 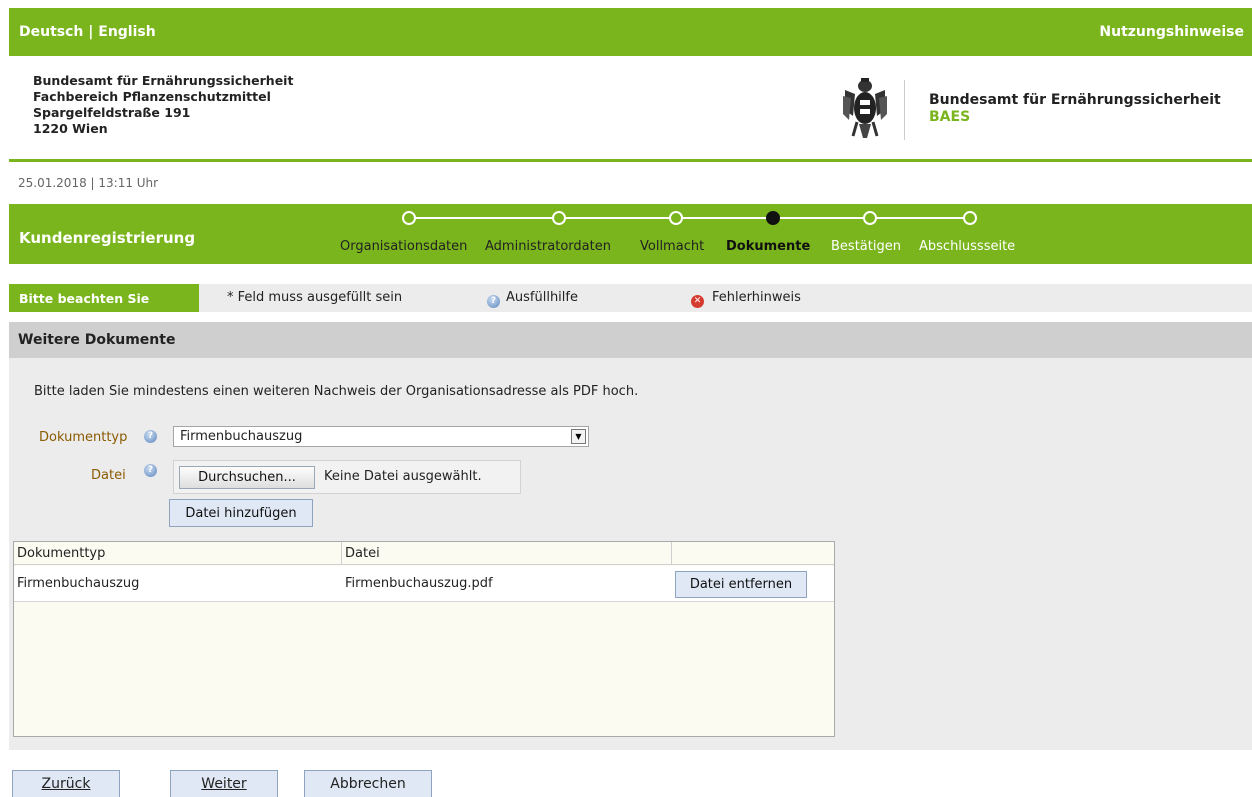 I want to click on cancel-button: Abbrechen, so click(x=368, y=783).